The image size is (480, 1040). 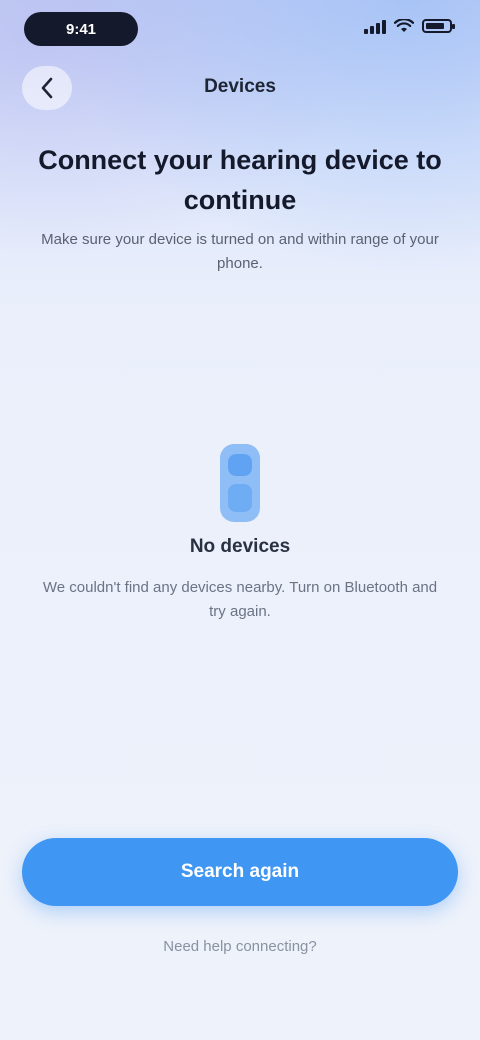 What do you see at coordinates (240, 483) in the screenshot?
I see `hearing-device-icon` at bounding box center [240, 483].